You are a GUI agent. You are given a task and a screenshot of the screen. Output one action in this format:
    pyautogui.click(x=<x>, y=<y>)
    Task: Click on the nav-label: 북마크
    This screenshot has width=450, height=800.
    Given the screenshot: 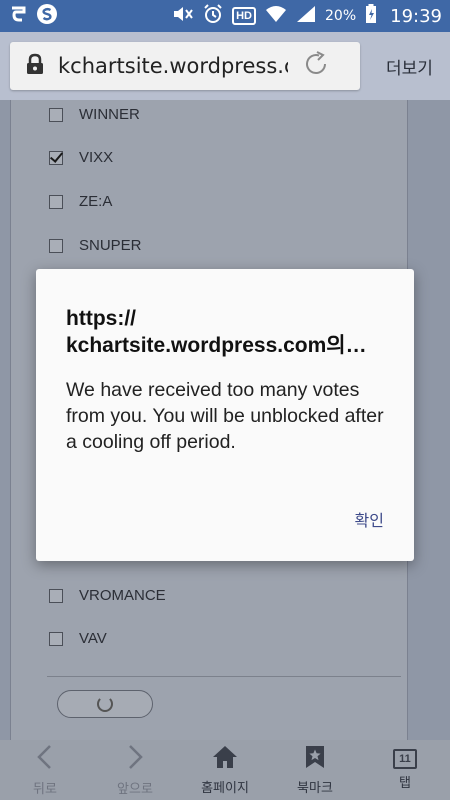 What is the action you would take?
    pyautogui.click(x=315, y=787)
    